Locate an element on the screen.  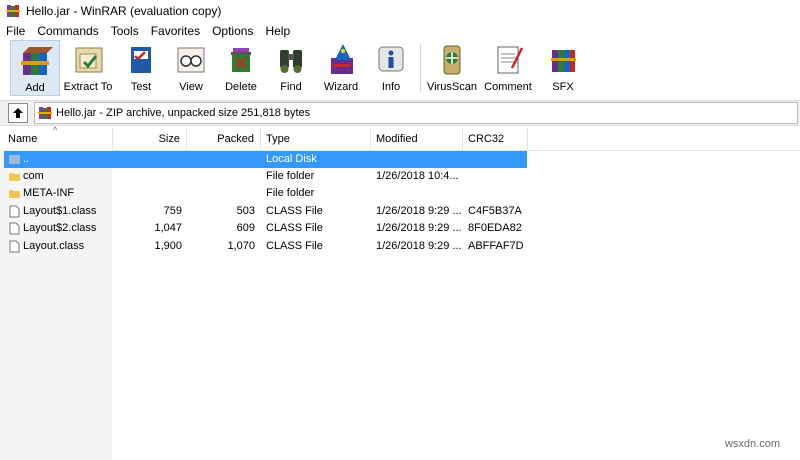
find-button: Find is located at coordinates (291, 68).